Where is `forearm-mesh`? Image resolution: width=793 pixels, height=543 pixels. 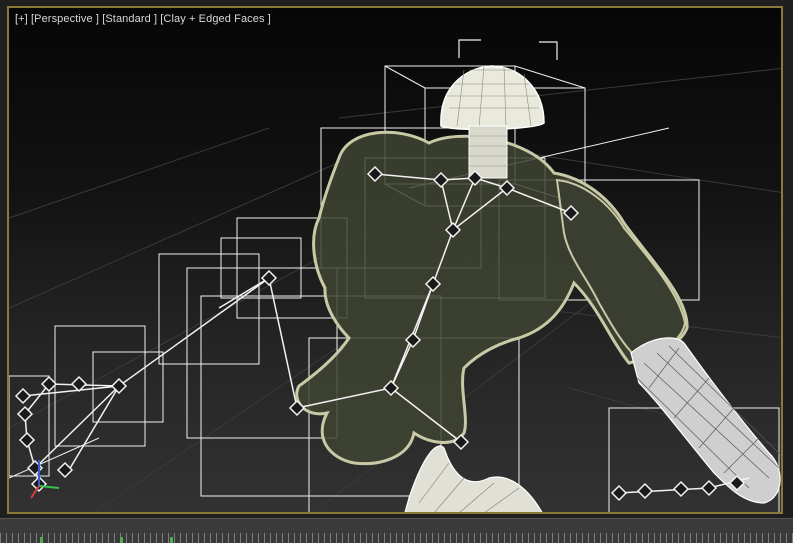 forearm-mesh is located at coordinates (705, 420).